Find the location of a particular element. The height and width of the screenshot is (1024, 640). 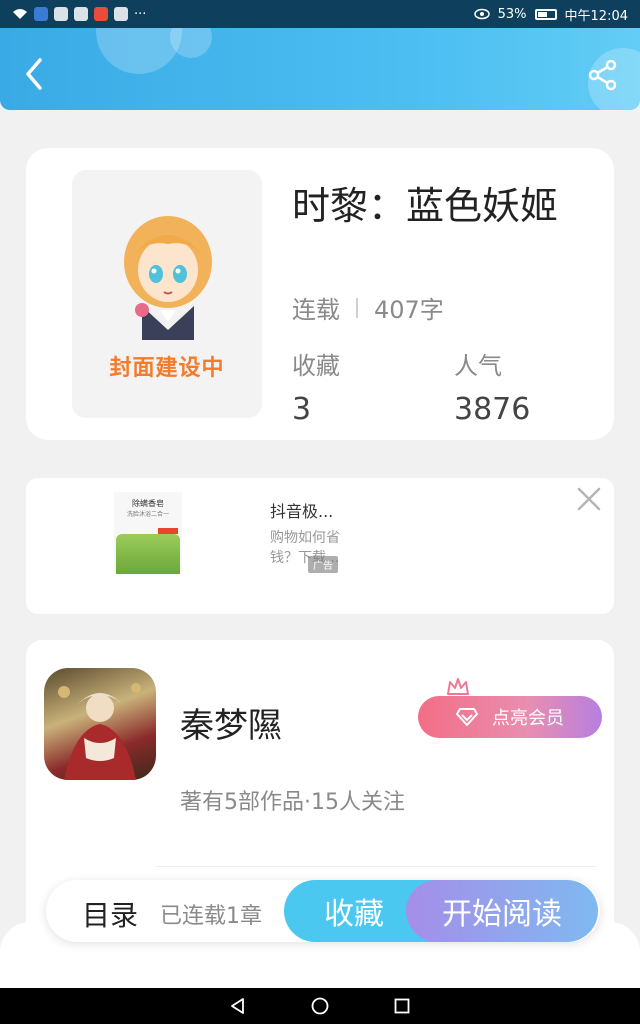

soap-image is located at coordinates (148, 554).